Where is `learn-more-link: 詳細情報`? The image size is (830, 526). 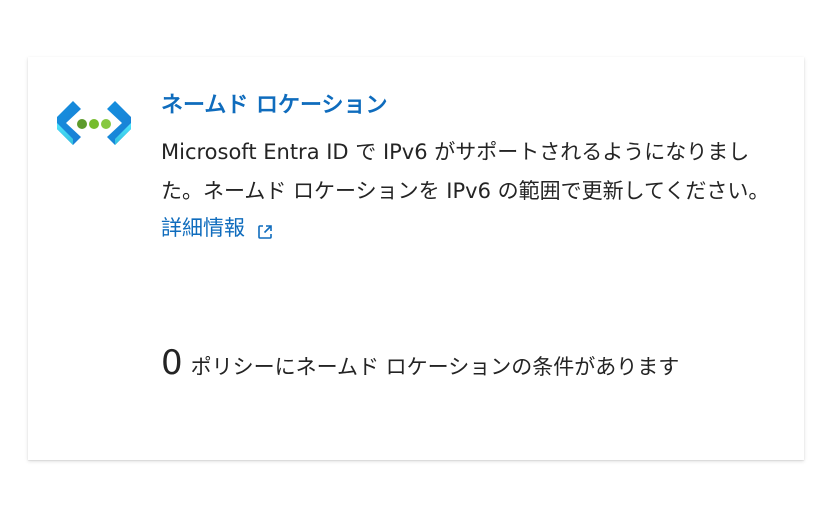 learn-more-link: 詳細情報 is located at coordinates (218, 228).